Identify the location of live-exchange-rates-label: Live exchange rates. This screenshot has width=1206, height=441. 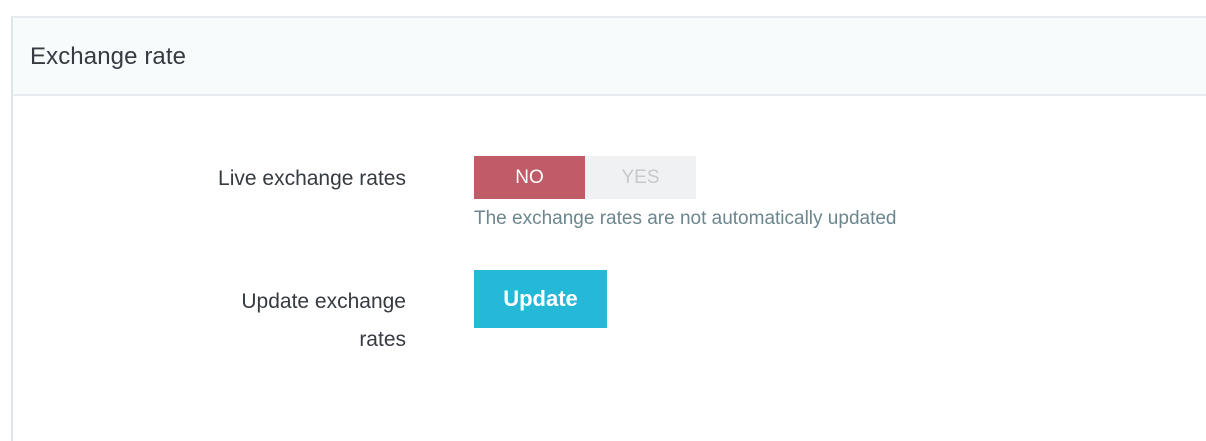
(312, 178).